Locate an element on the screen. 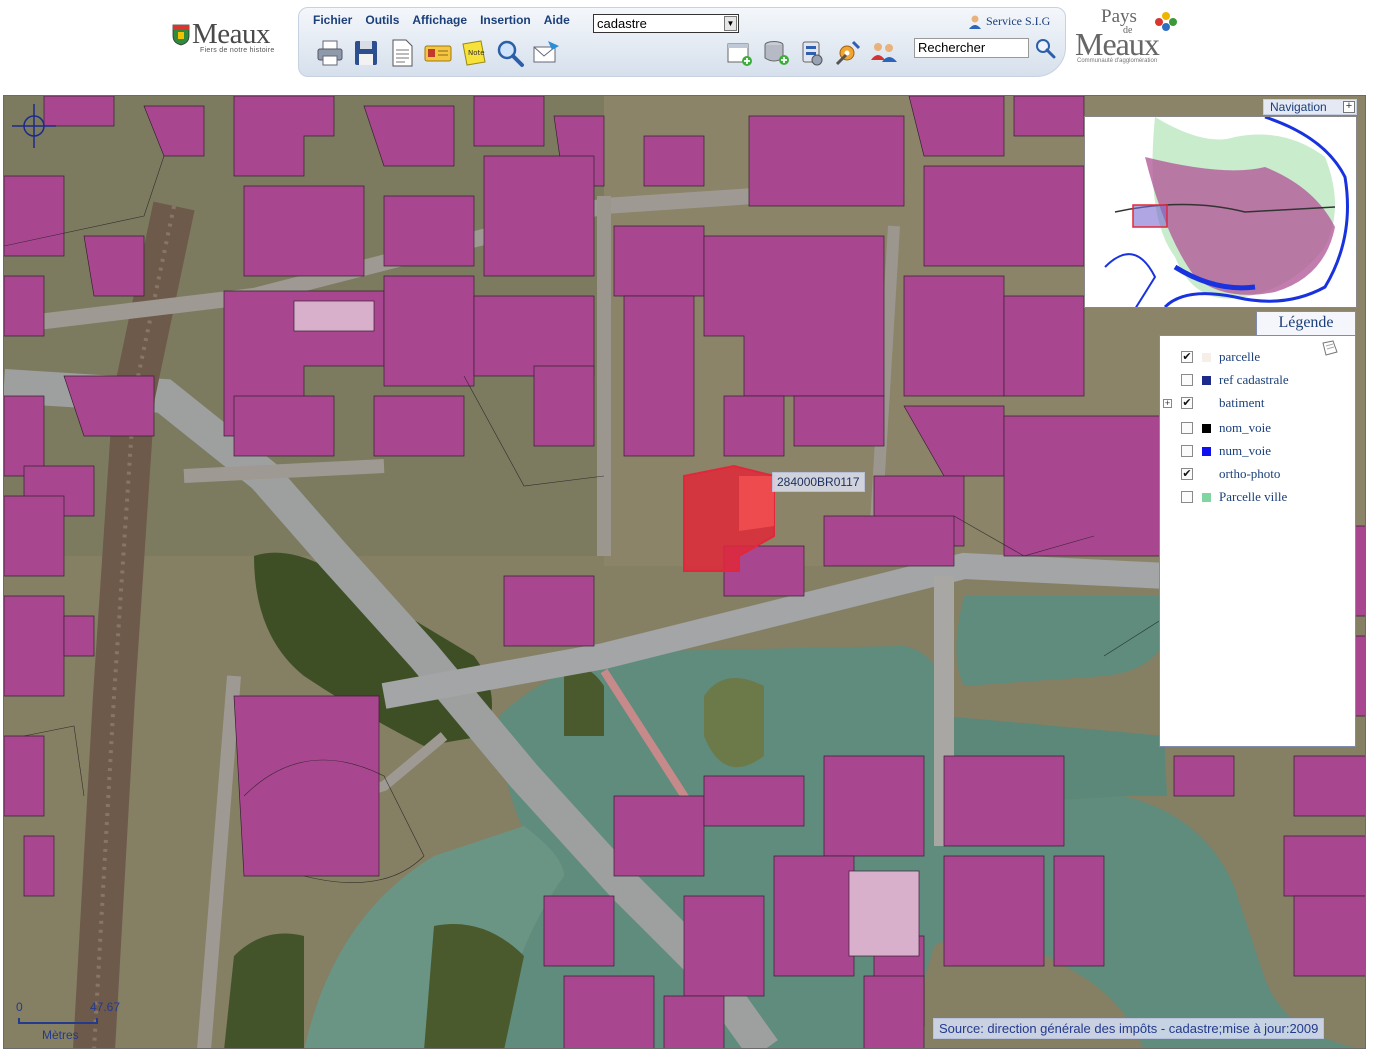  legend-item-parcelle-ville: Parcelle ville is located at coordinates (1255, 498).